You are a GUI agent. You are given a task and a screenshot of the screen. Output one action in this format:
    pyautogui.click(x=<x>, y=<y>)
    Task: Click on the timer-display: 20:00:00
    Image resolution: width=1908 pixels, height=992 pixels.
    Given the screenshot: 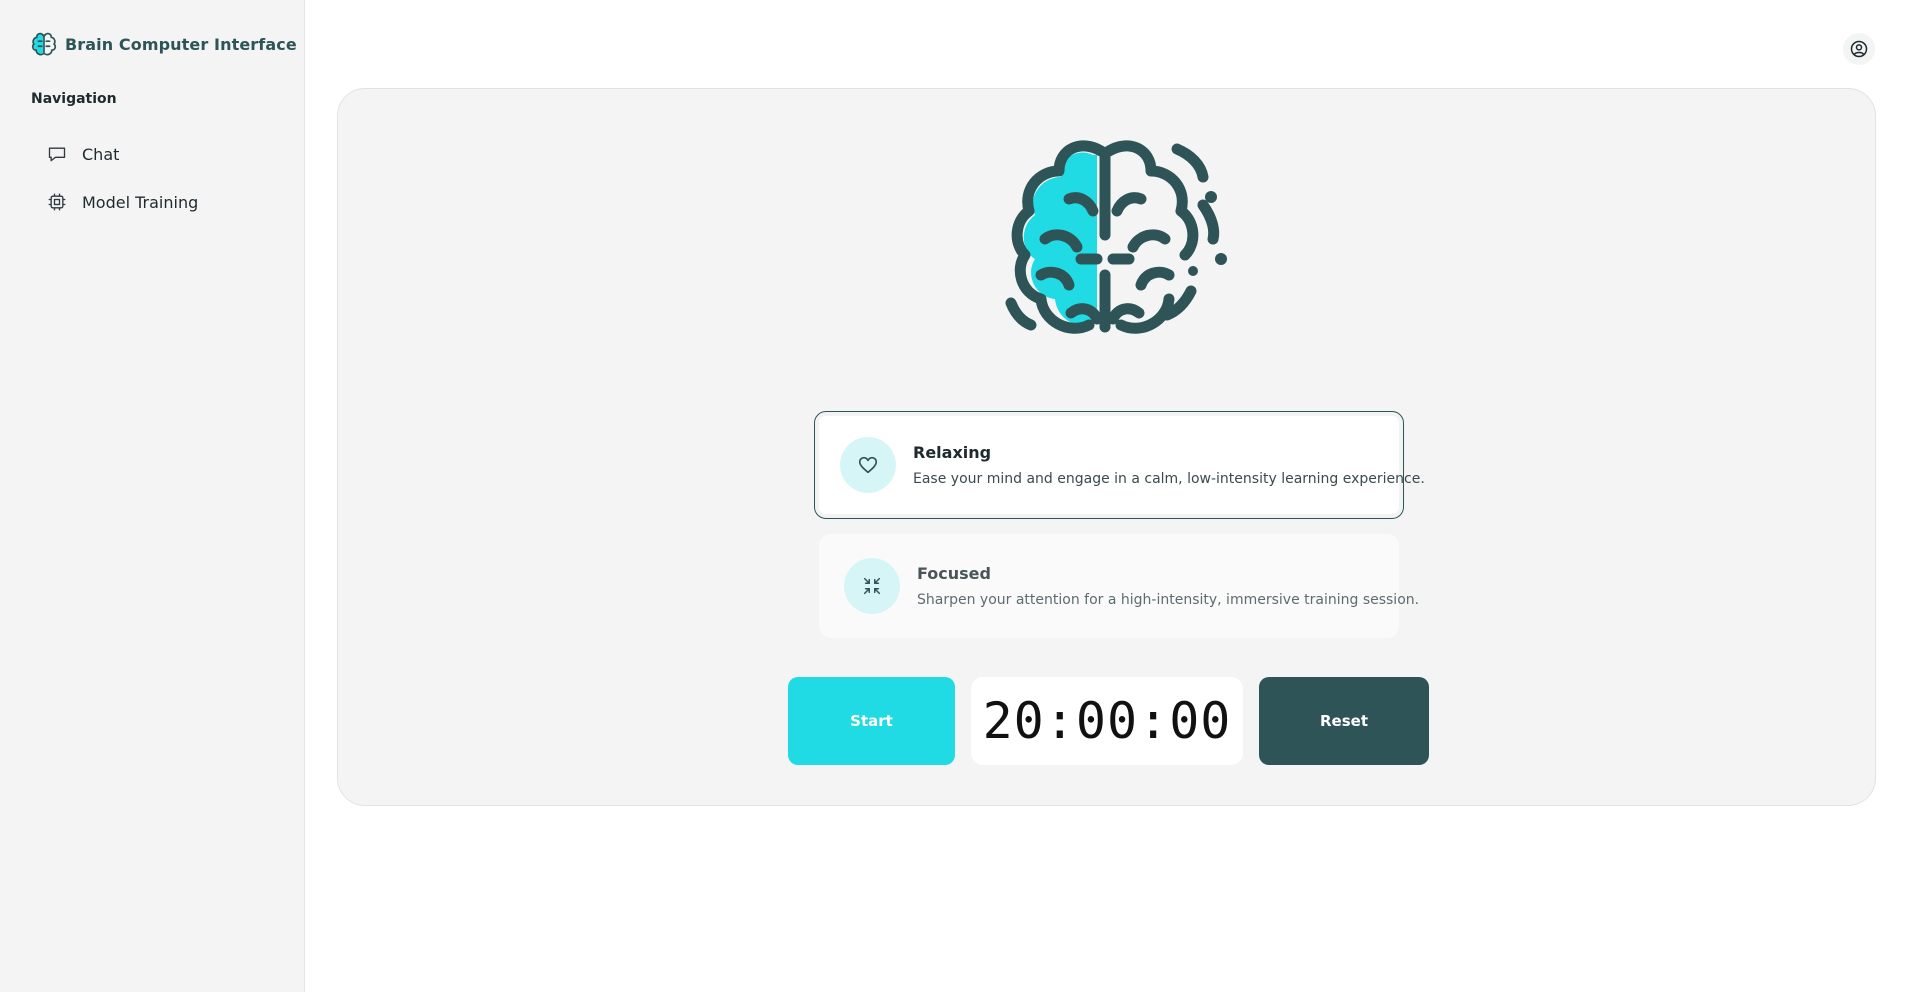 What is the action you would take?
    pyautogui.click(x=1107, y=721)
    